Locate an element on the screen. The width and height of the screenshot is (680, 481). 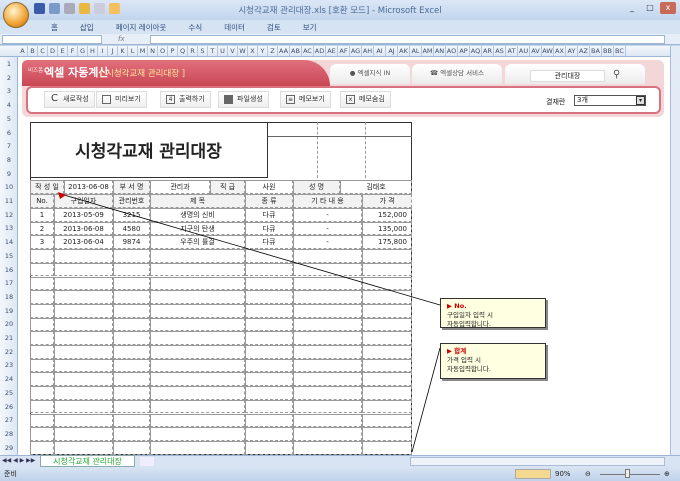
sheet-nav-icons: ◀◀ ◀ ▶ ▶▶ is located at coordinates (18, 460).